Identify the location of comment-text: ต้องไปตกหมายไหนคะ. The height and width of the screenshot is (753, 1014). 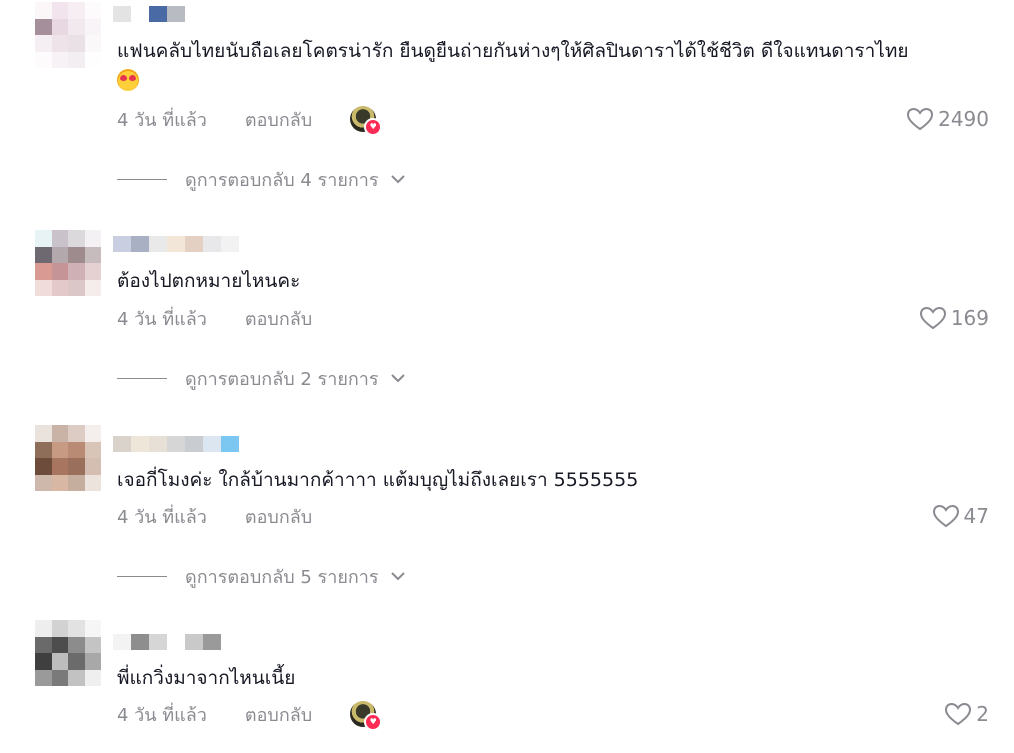
(209, 281).